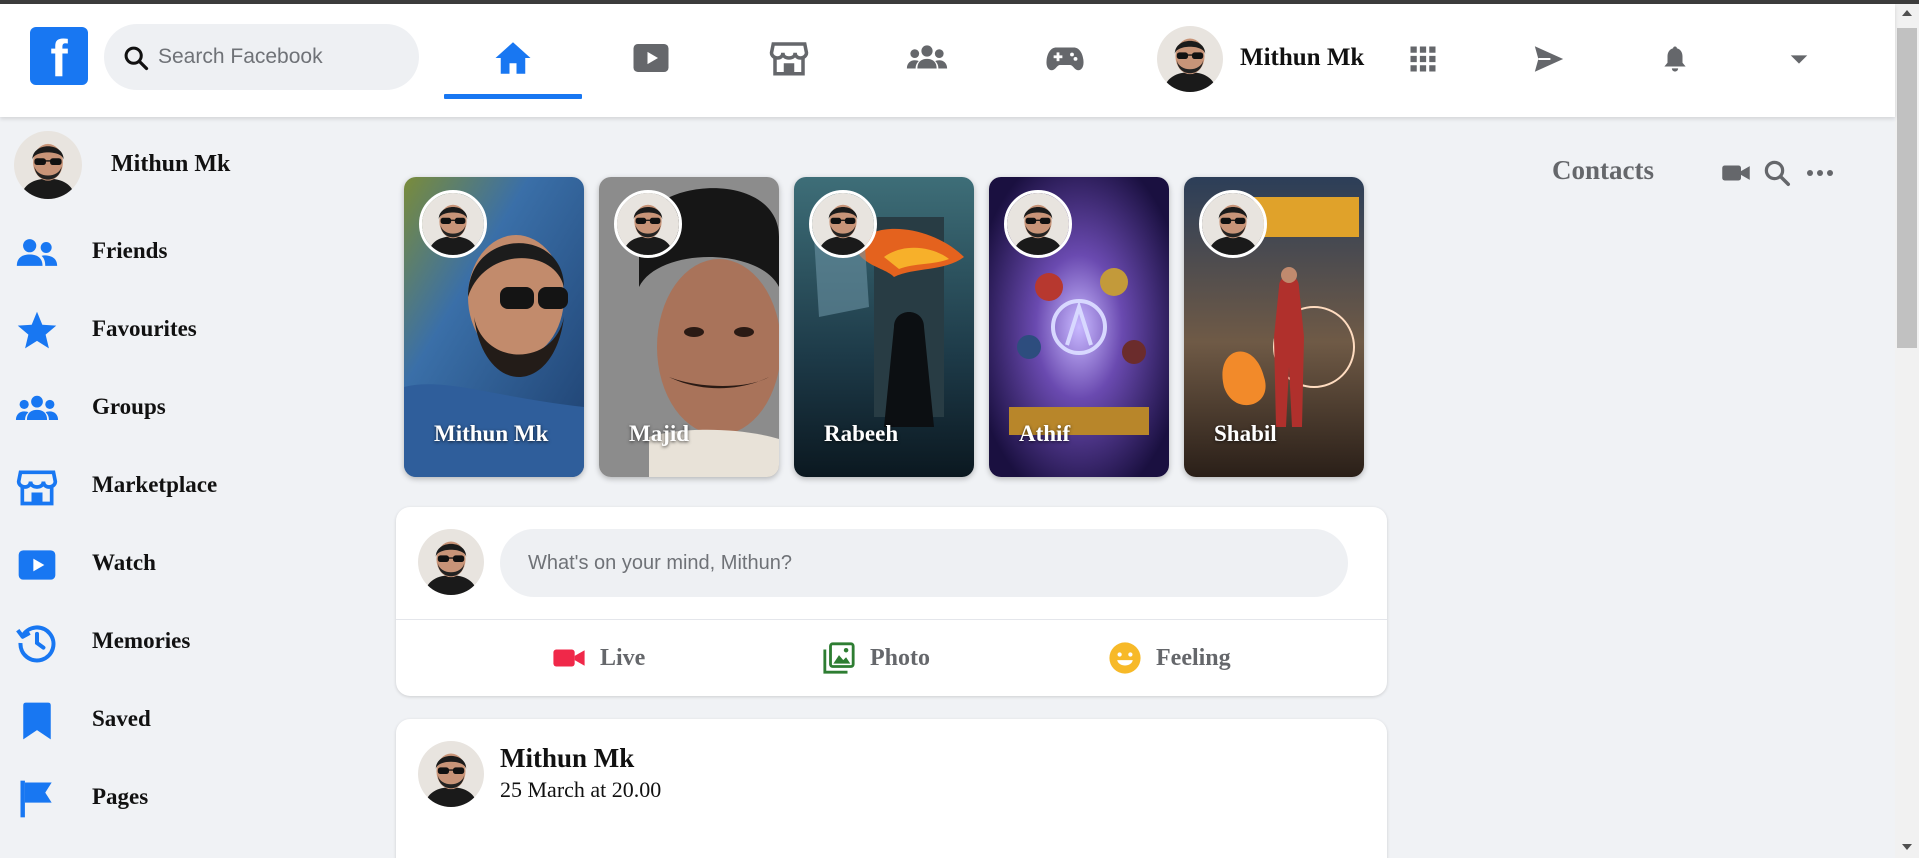 This screenshot has width=1919, height=858. Describe the element at coordinates (130, 250) in the screenshot. I see `sidebar-item-label: Friends` at that location.